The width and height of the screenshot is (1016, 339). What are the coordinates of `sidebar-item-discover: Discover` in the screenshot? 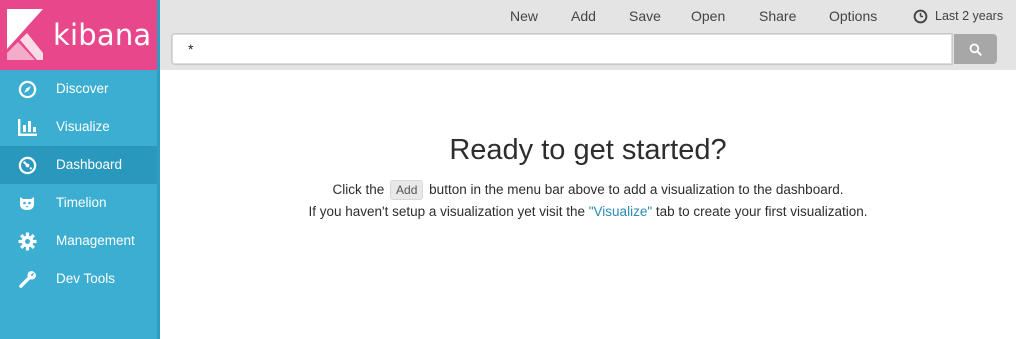 It's located at (78, 89).